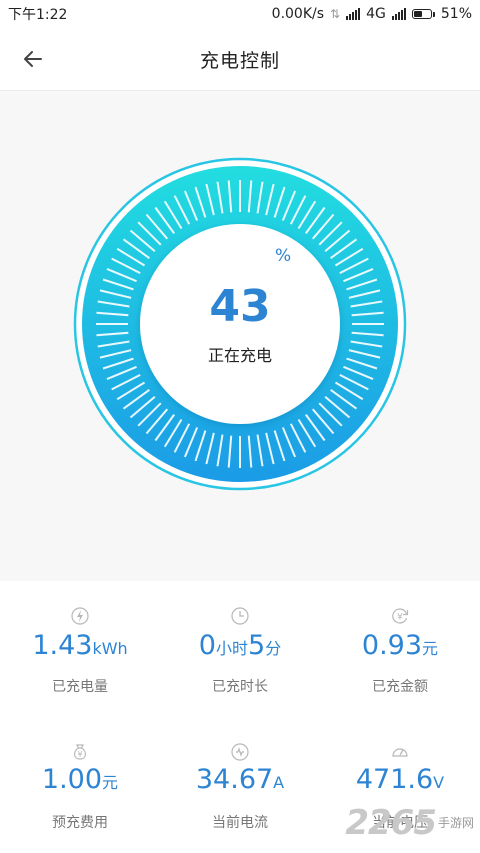 This screenshot has height=853, width=480. I want to click on lightning-icon, so click(80, 616).